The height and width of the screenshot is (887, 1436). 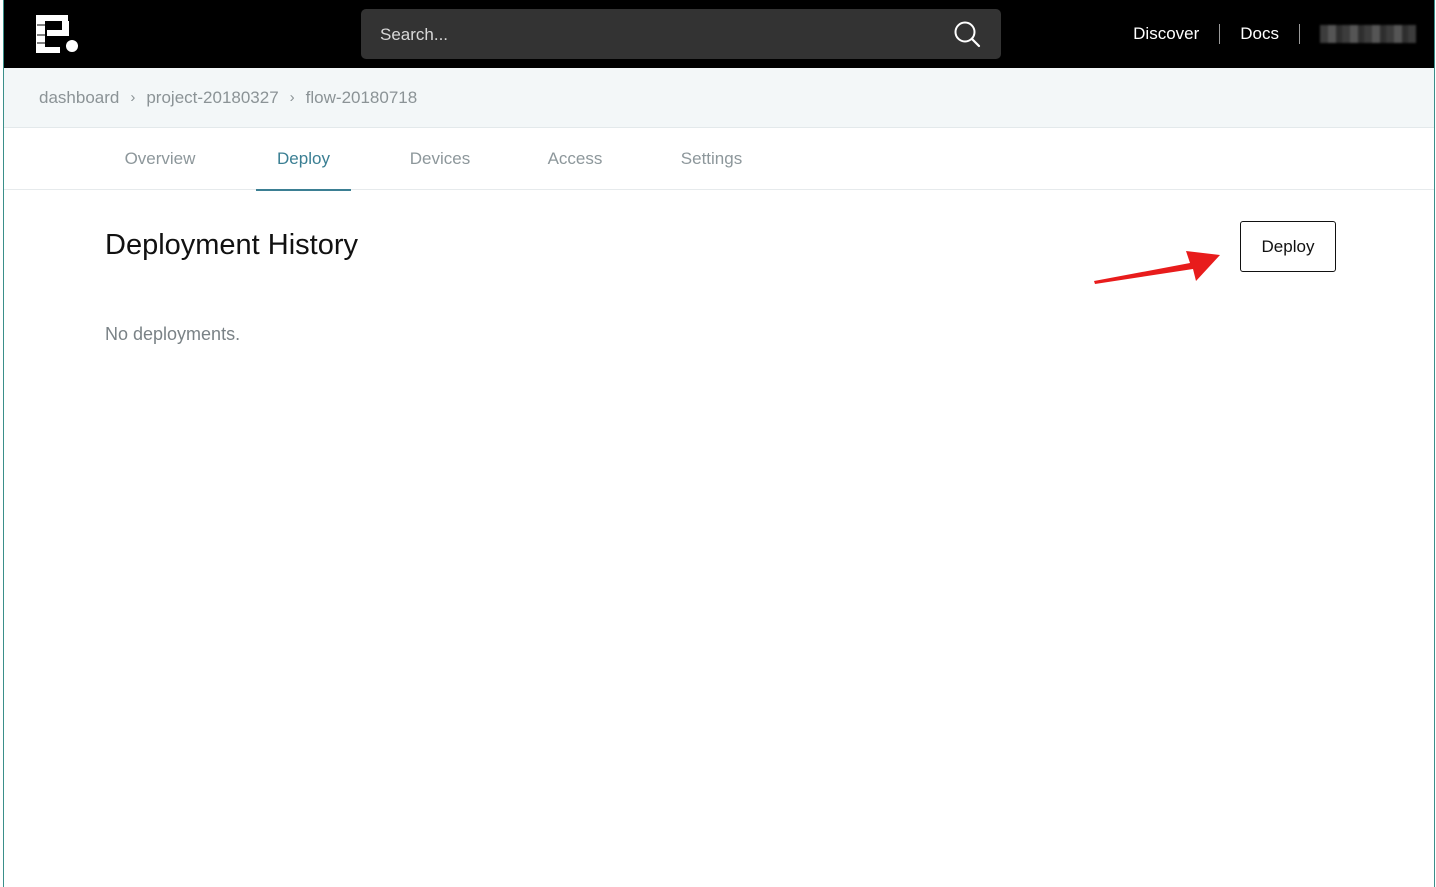 What do you see at coordinates (575, 158) in the screenshot?
I see `tab-access: Access` at bounding box center [575, 158].